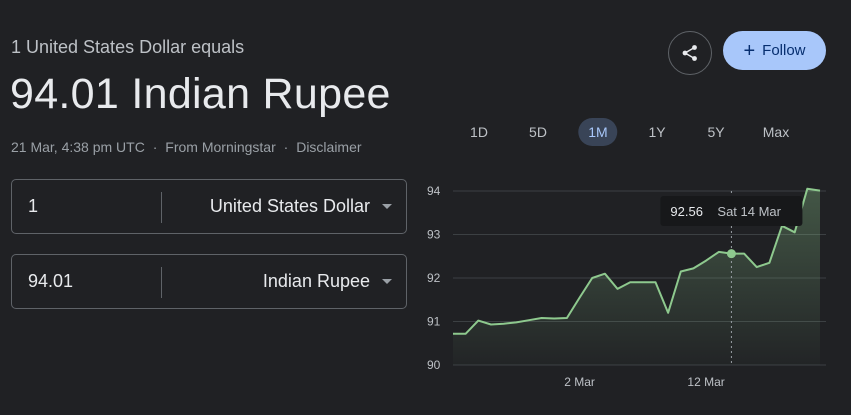 The width and height of the screenshot is (851, 415). Describe the element at coordinates (434, 322) in the screenshot. I see `y-tick-label: 91` at that location.